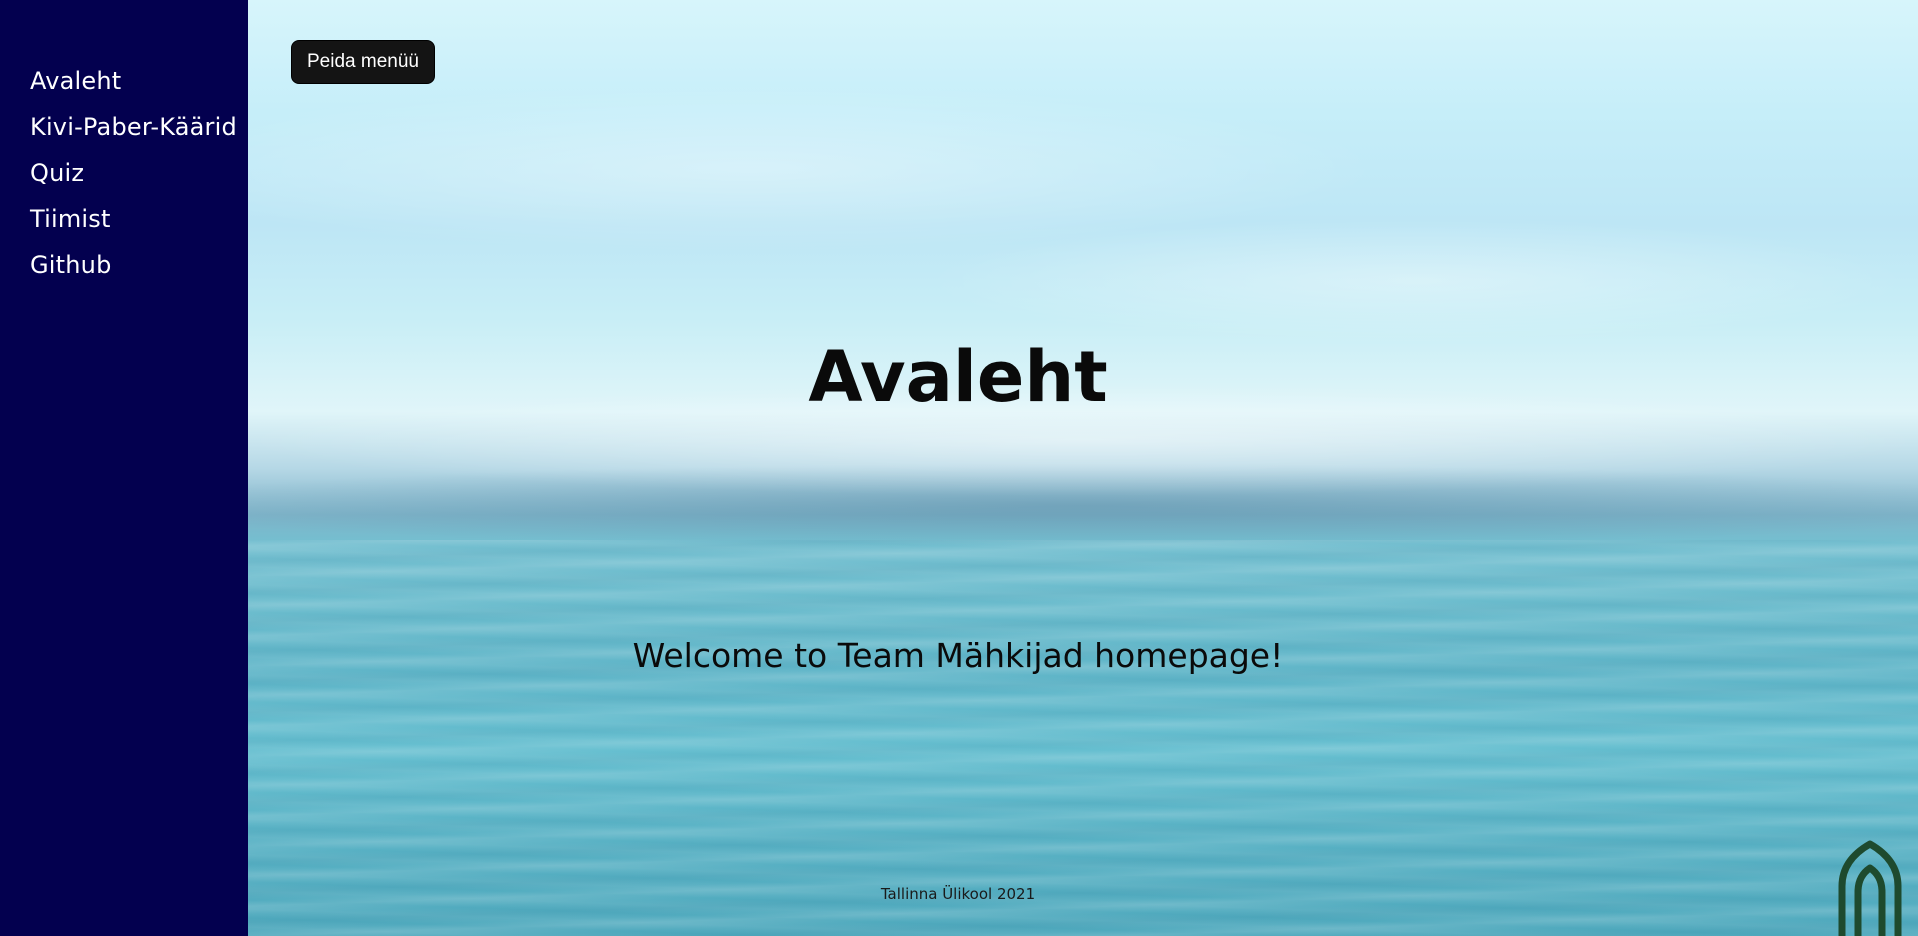  I want to click on sidebar-item-github: Github, so click(124, 265).